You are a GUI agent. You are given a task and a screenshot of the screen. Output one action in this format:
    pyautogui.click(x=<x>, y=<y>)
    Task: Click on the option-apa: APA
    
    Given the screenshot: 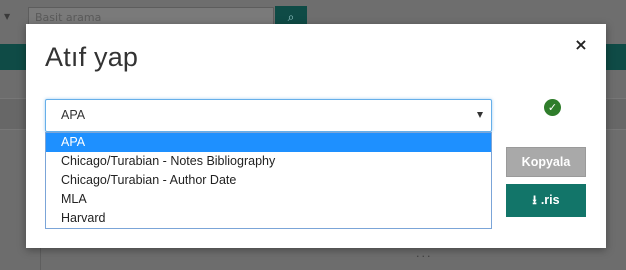 What is the action you would take?
    pyautogui.click(x=268, y=142)
    